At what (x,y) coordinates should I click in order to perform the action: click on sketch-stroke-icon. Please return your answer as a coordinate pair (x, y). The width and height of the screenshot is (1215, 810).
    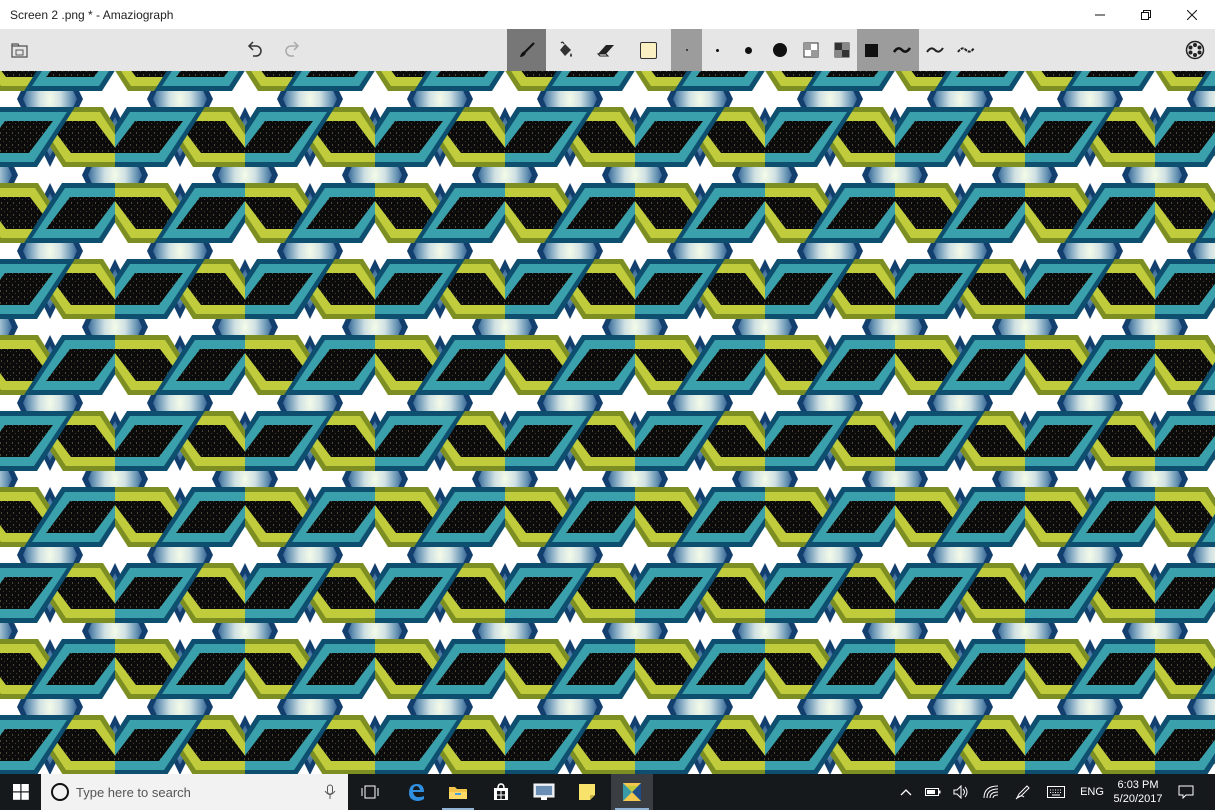
    Looking at the image, I should click on (934, 50).